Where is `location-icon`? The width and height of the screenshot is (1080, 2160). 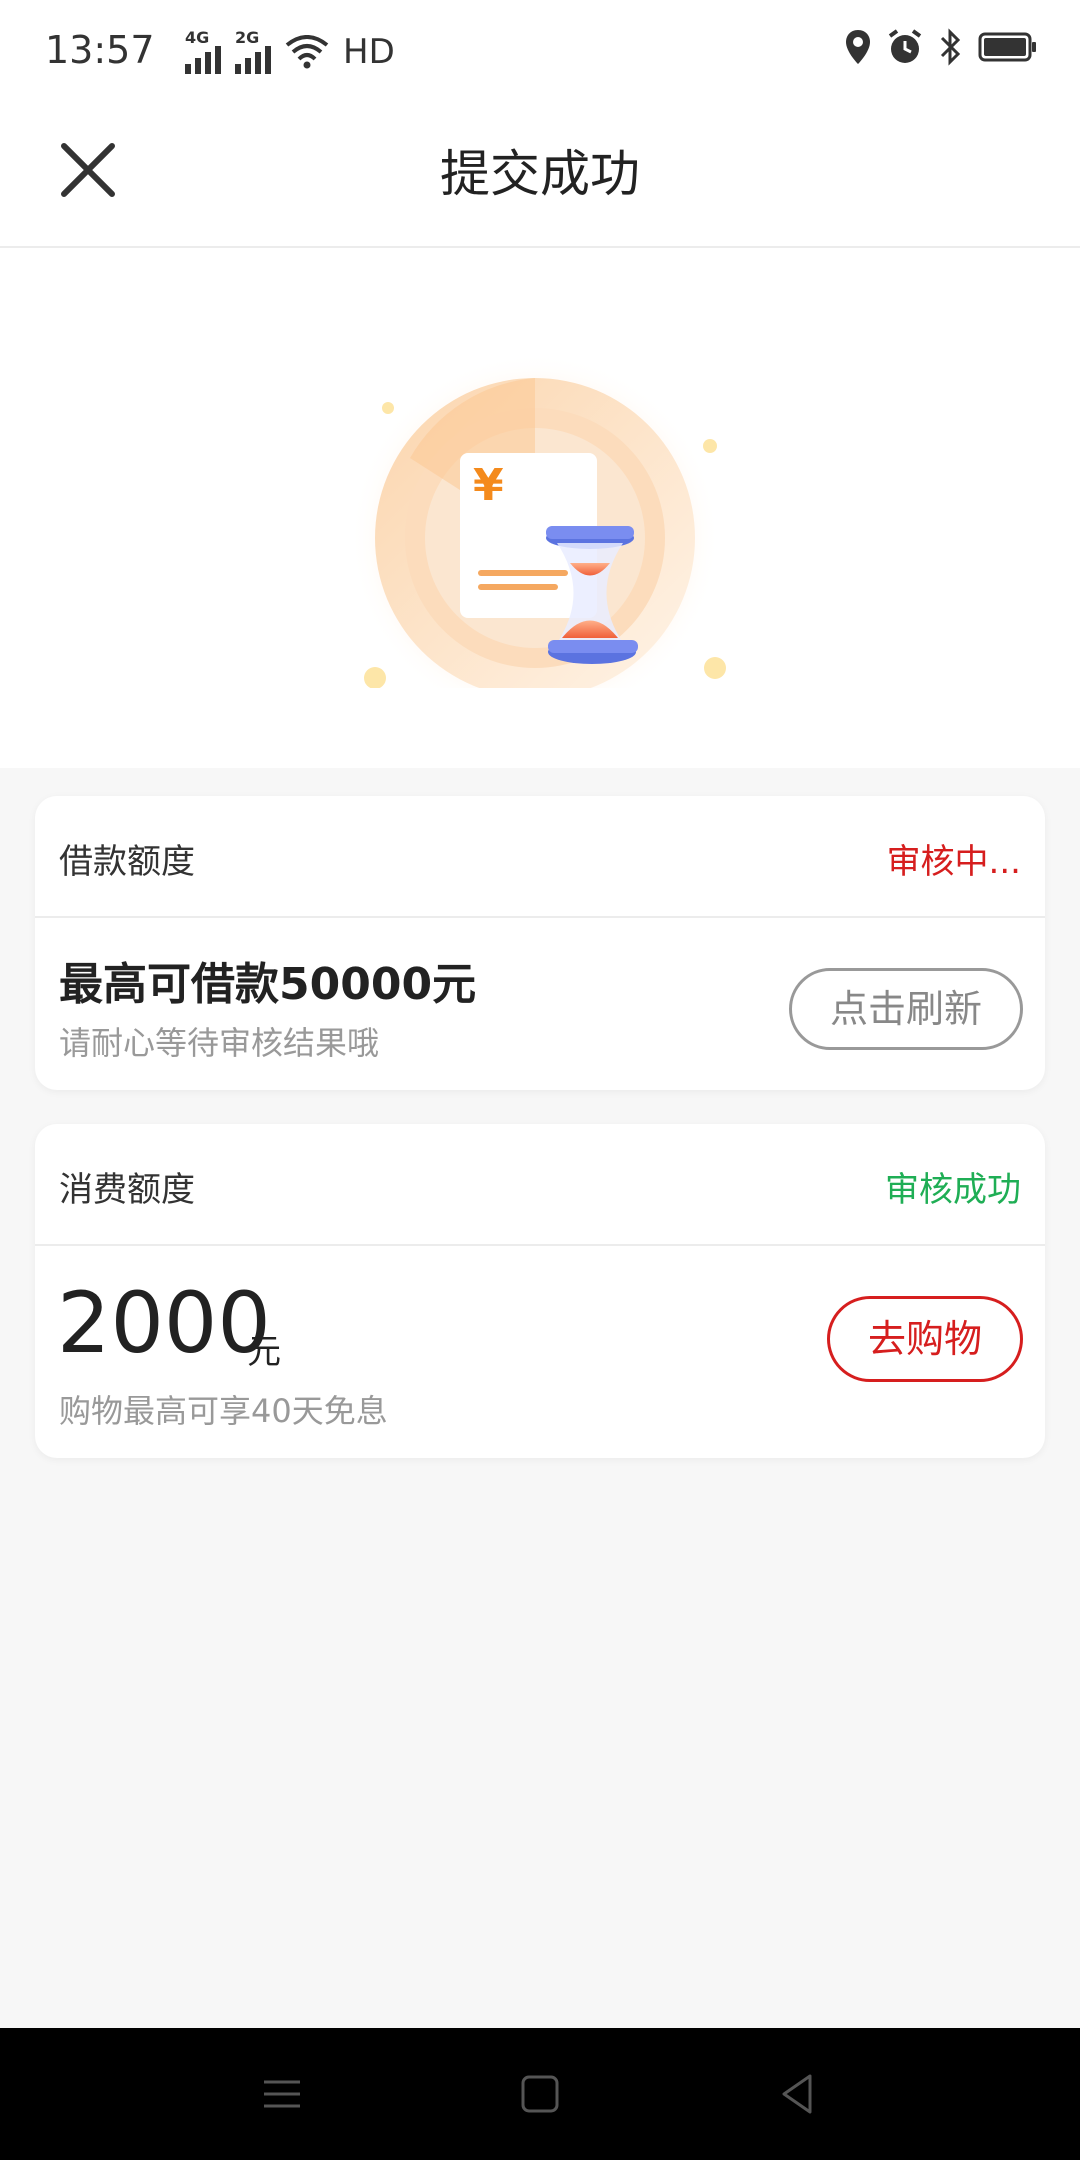
location-icon is located at coordinates (858, 47).